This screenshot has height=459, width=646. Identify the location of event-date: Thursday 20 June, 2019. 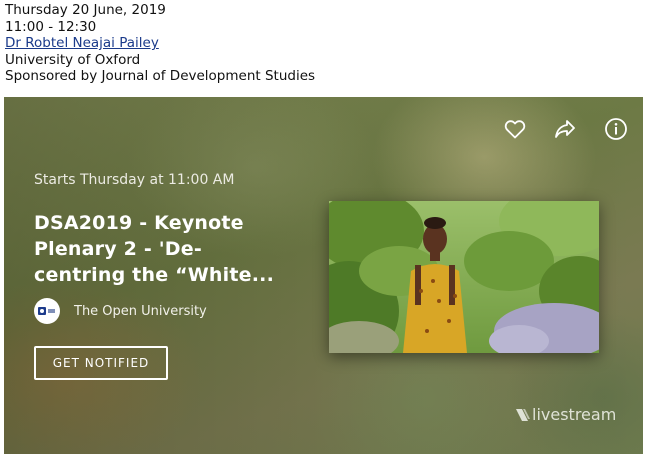
(85, 10).